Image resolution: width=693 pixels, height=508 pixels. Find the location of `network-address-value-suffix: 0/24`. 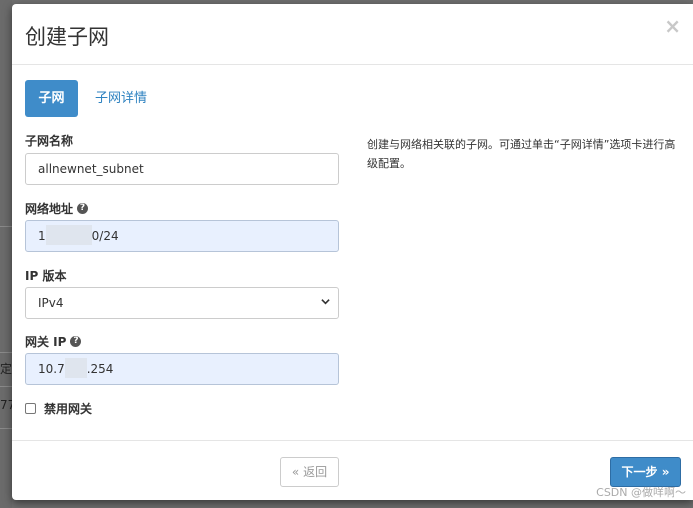

network-address-value-suffix: 0/24 is located at coordinates (105, 236).